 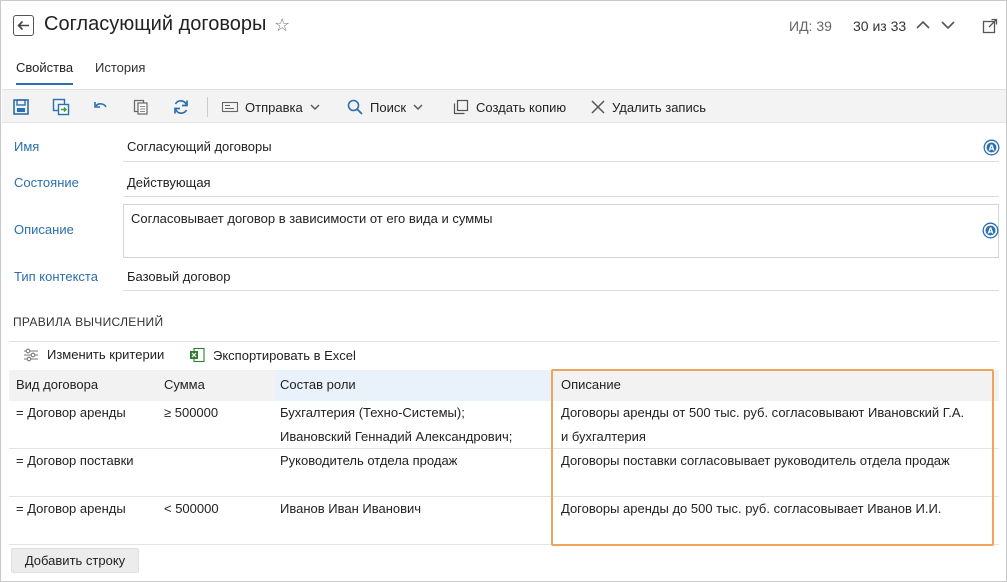 What do you see at coordinates (503, 25) in the screenshot?
I see `header: Согласующий договоры ☆ ИД: 39 30 из 33` at bounding box center [503, 25].